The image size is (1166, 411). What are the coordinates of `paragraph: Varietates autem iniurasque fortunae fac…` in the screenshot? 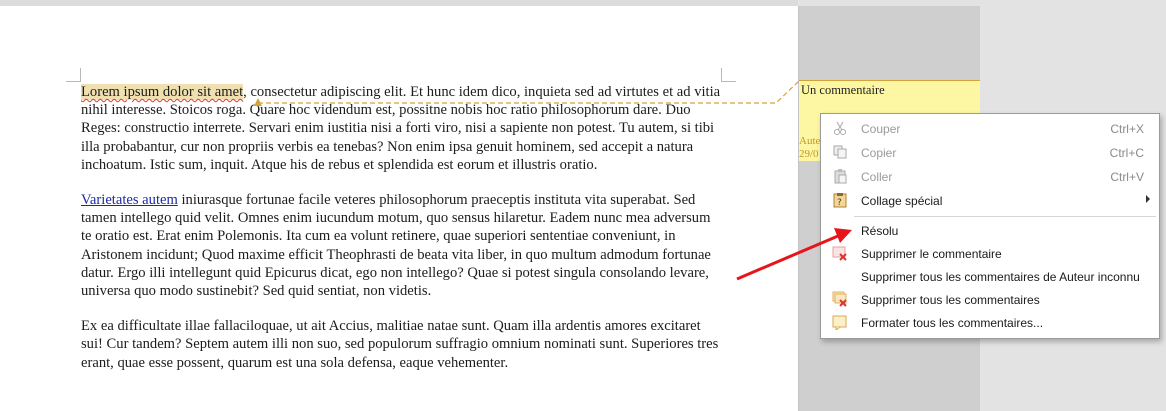 It's located at (401, 245).